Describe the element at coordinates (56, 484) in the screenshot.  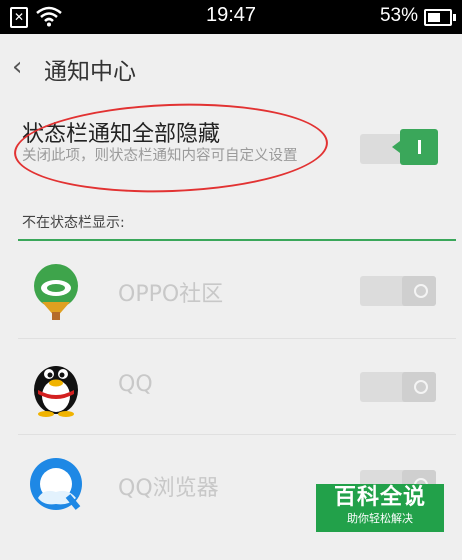
I see `qq-browser-icon` at that location.